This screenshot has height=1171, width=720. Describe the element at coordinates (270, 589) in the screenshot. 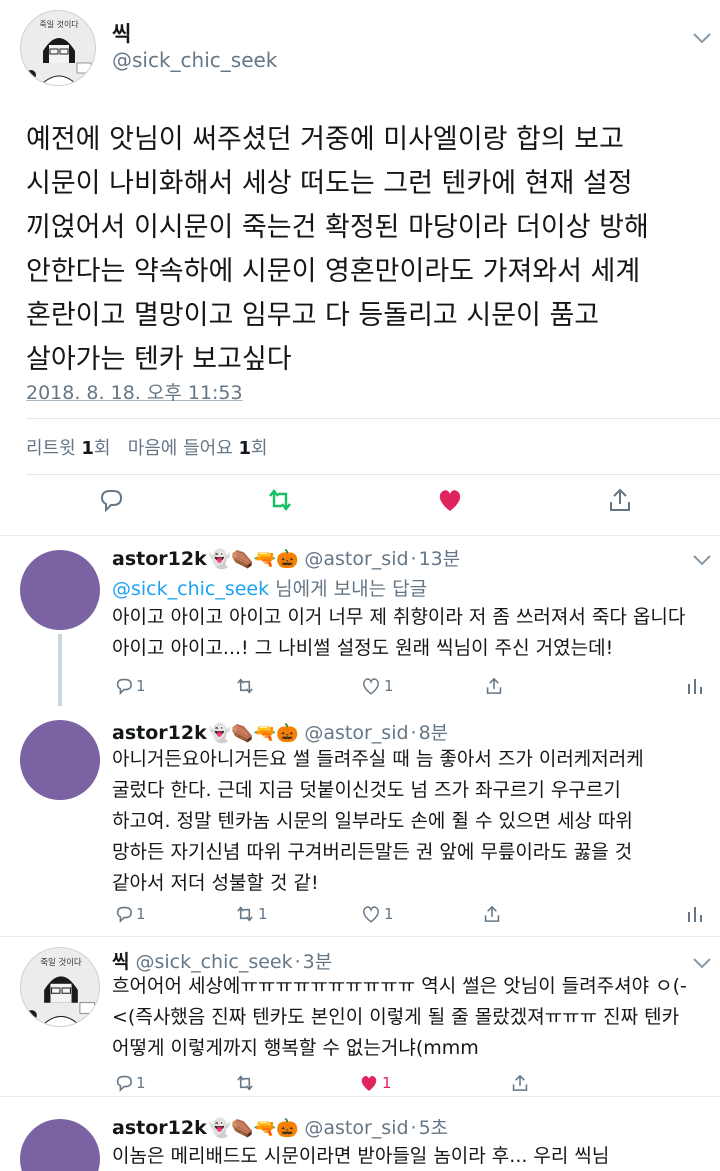

I see `replying-to: @sick_chic_seek 님에게 보내는 답글` at that location.